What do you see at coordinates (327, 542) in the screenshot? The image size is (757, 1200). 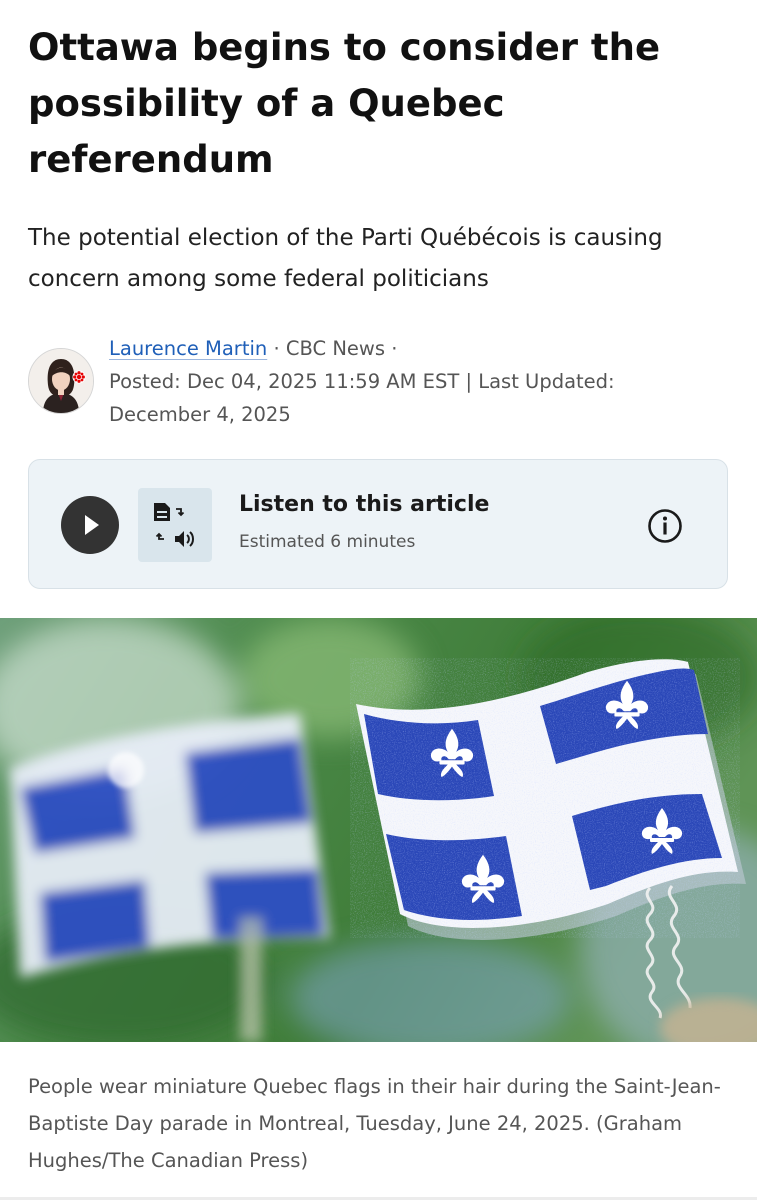 I see `listen-duration: Estimated 6 minutes` at bounding box center [327, 542].